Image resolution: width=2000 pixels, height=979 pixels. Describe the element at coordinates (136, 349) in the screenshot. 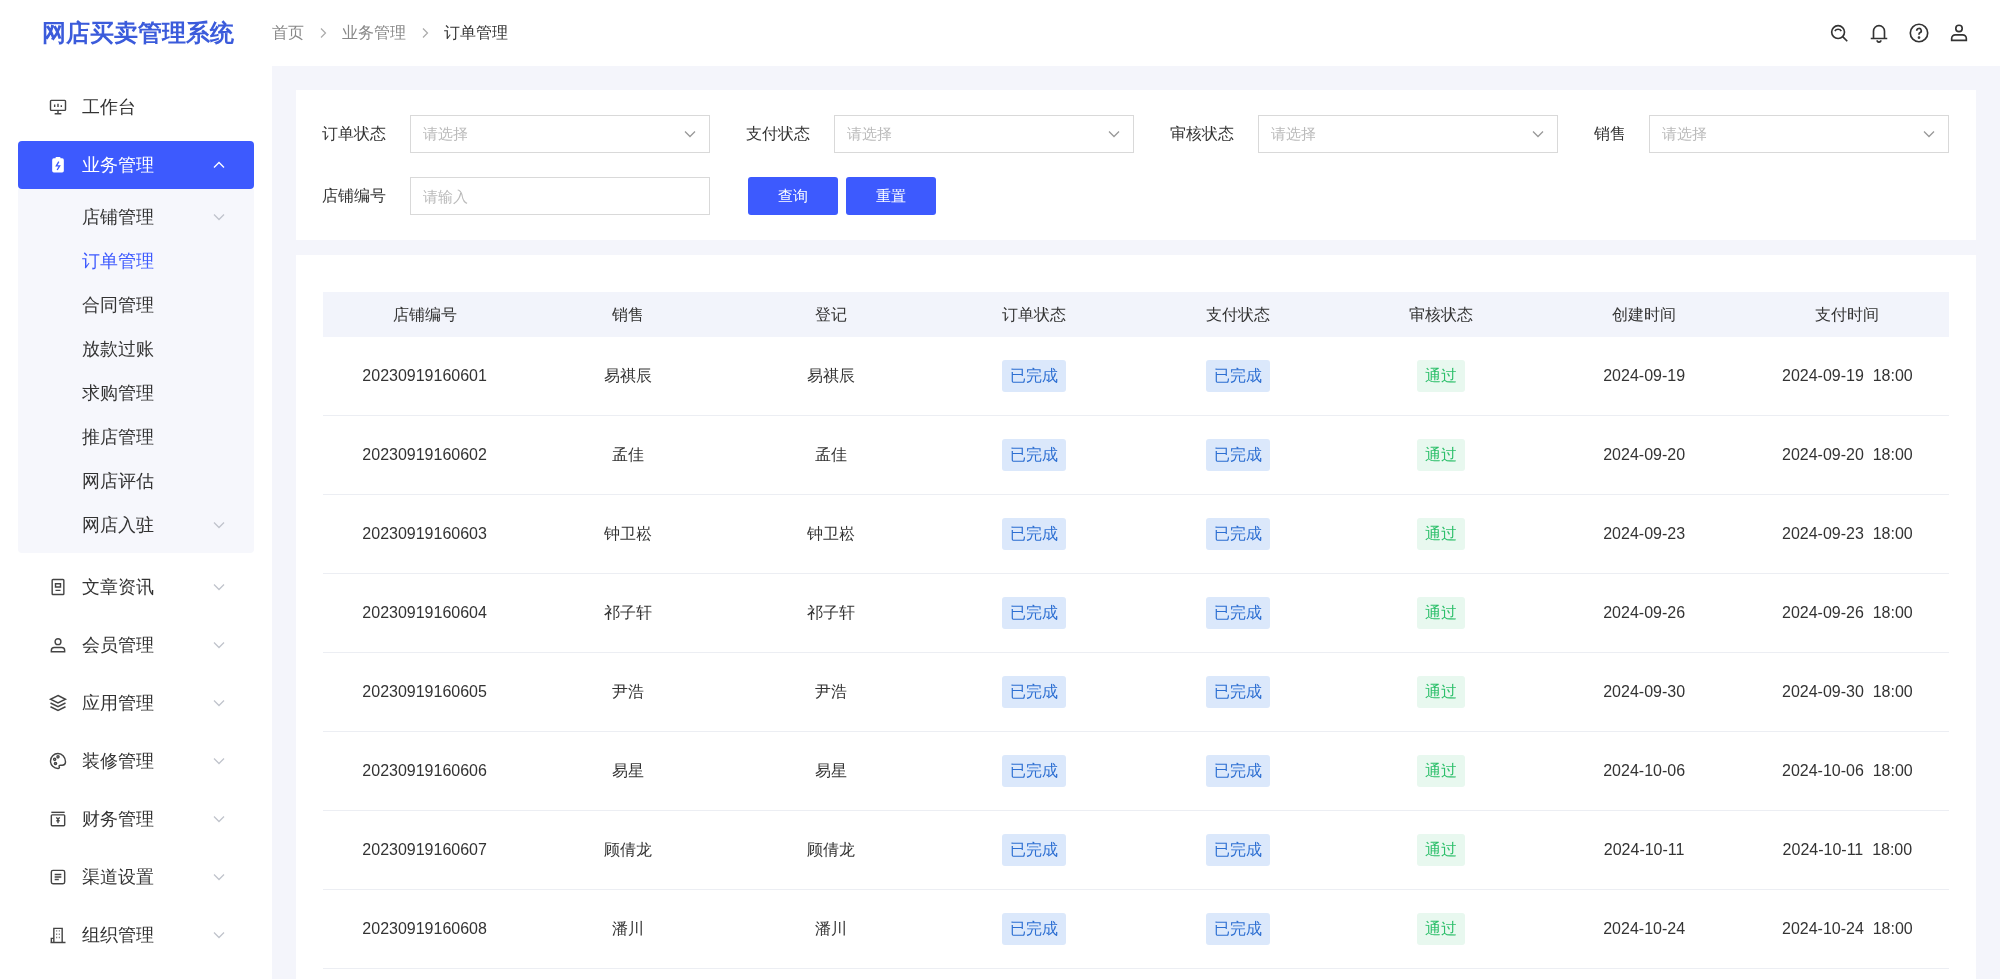

I see `submenu-item: 放款过账` at that location.